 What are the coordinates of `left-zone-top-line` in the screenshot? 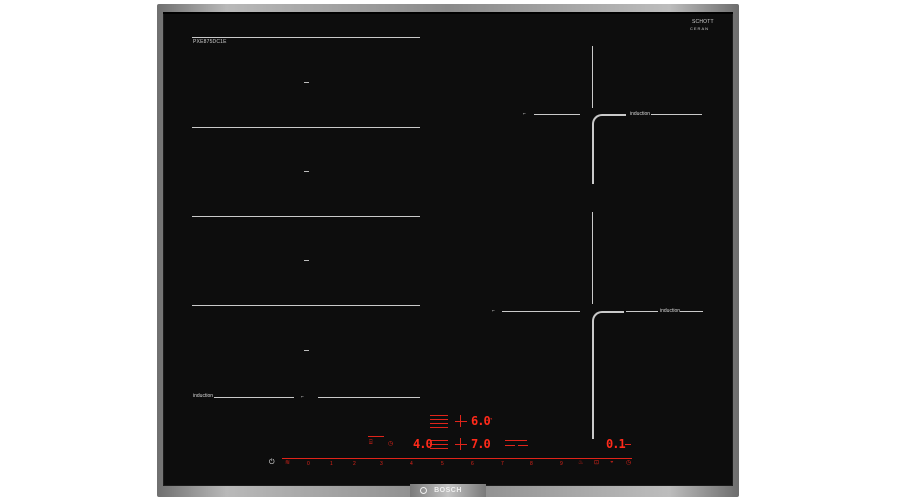 It's located at (306, 37).